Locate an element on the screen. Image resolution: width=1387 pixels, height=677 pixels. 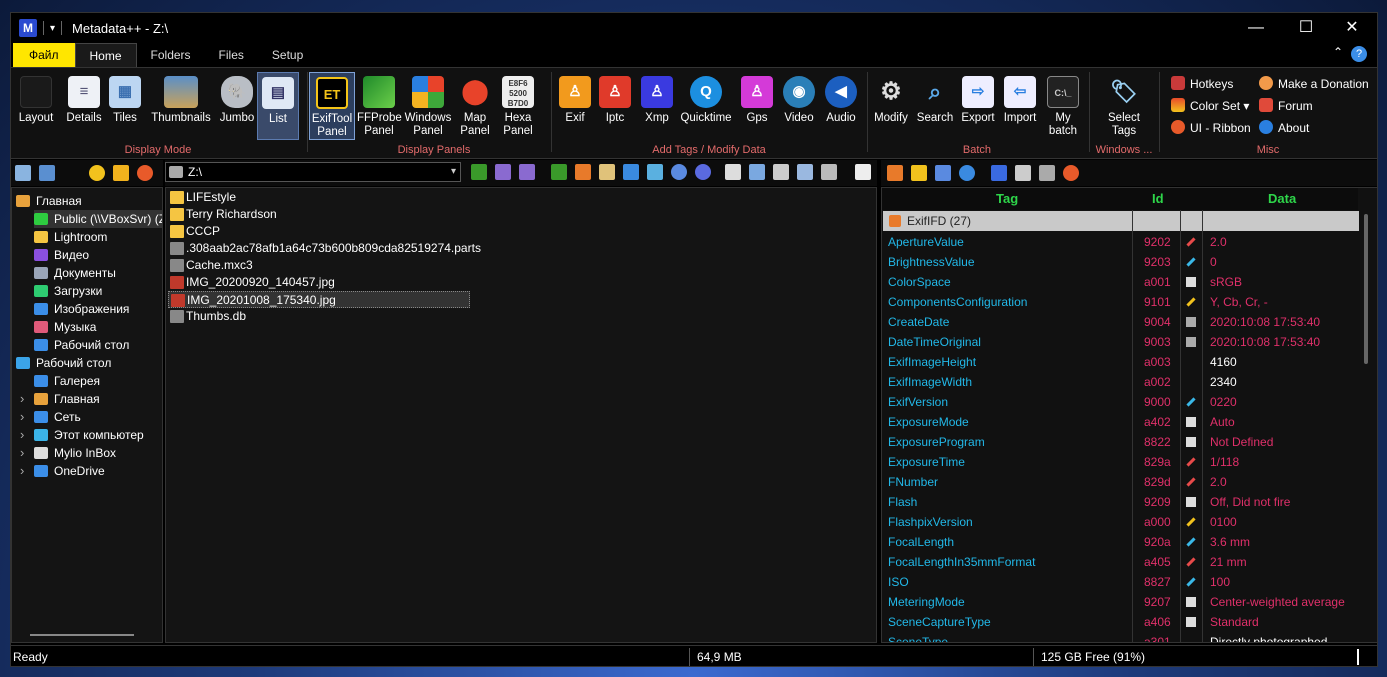
address-dropdown-icon: ▾ is located at coordinates (453, 172).